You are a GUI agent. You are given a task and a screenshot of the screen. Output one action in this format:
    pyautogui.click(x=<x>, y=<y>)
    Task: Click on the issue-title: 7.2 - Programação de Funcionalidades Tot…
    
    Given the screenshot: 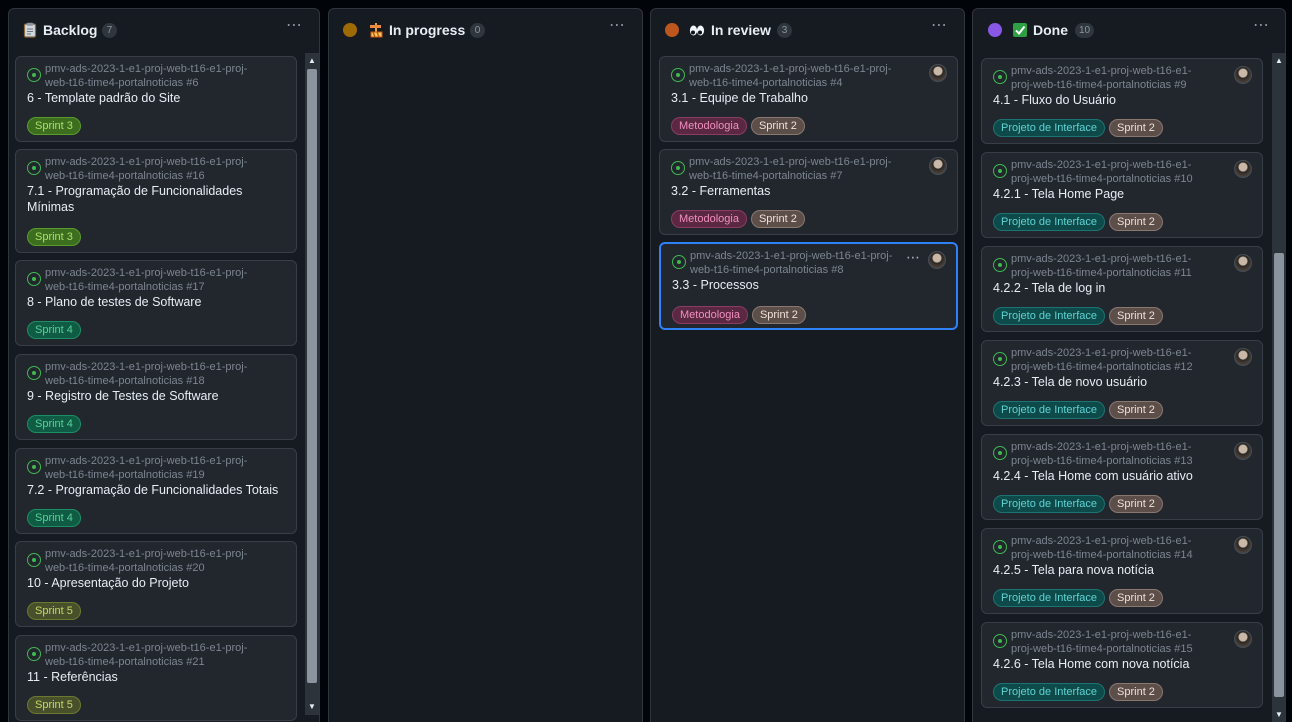 What is the action you would take?
    pyautogui.click(x=156, y=490)
    